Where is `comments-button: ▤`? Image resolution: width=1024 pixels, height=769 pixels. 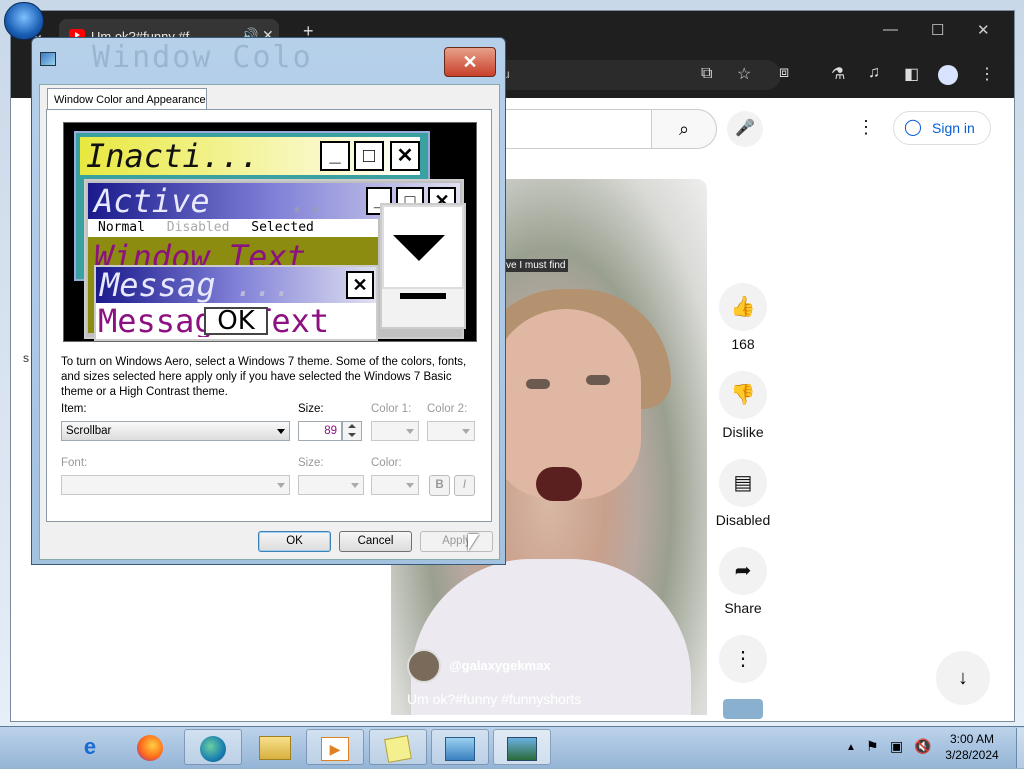 comments-button: ▤ is located at coordinates (743, 483).